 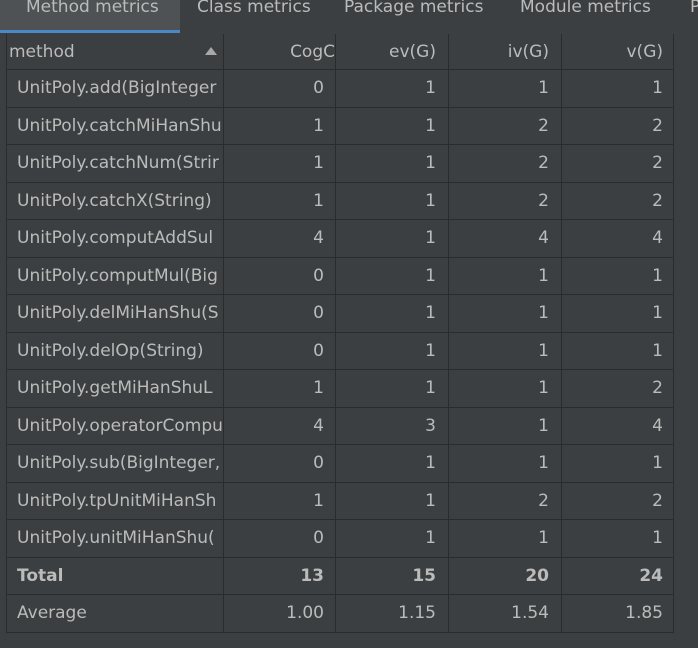 I want to click on column-header-label: v(G), so click(x=645, y=52).